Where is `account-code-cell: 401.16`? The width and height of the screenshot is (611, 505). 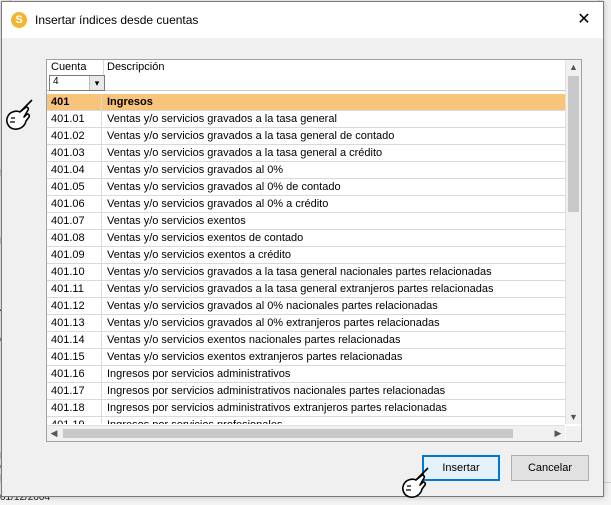 account-code-cell: 401.16 is located at coordinates (74, 374).